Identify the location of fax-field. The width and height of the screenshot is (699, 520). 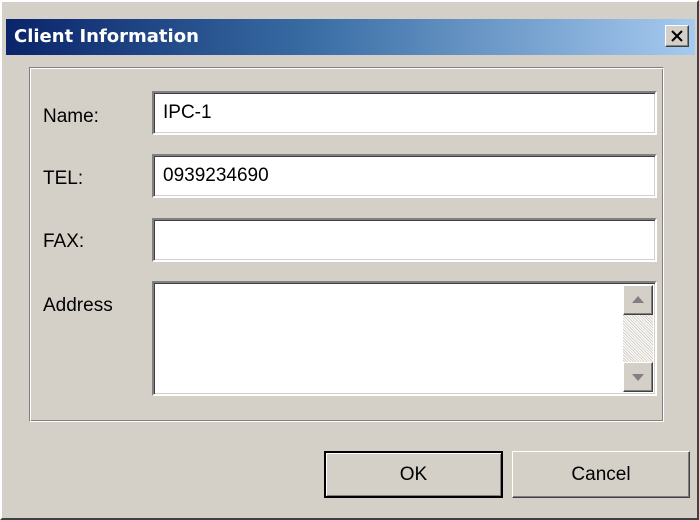
(404, 240).